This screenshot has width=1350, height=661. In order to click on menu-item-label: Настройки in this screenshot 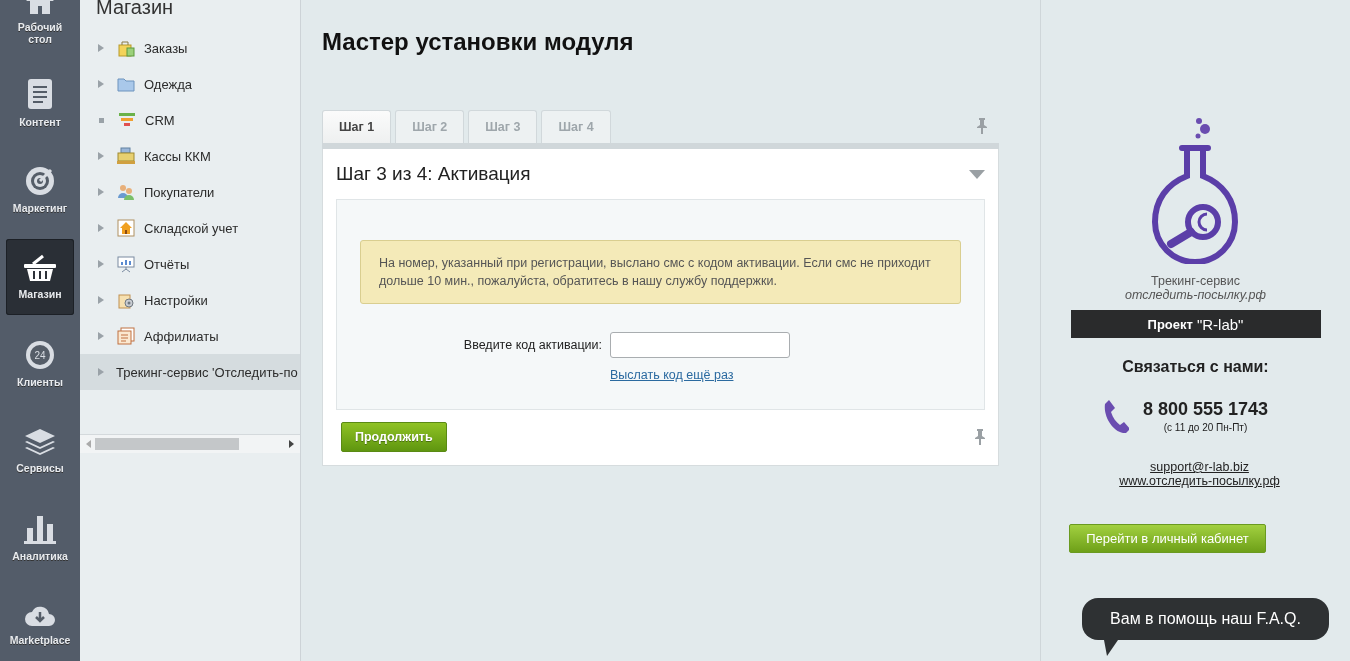, I will do `click(176, 300)`.